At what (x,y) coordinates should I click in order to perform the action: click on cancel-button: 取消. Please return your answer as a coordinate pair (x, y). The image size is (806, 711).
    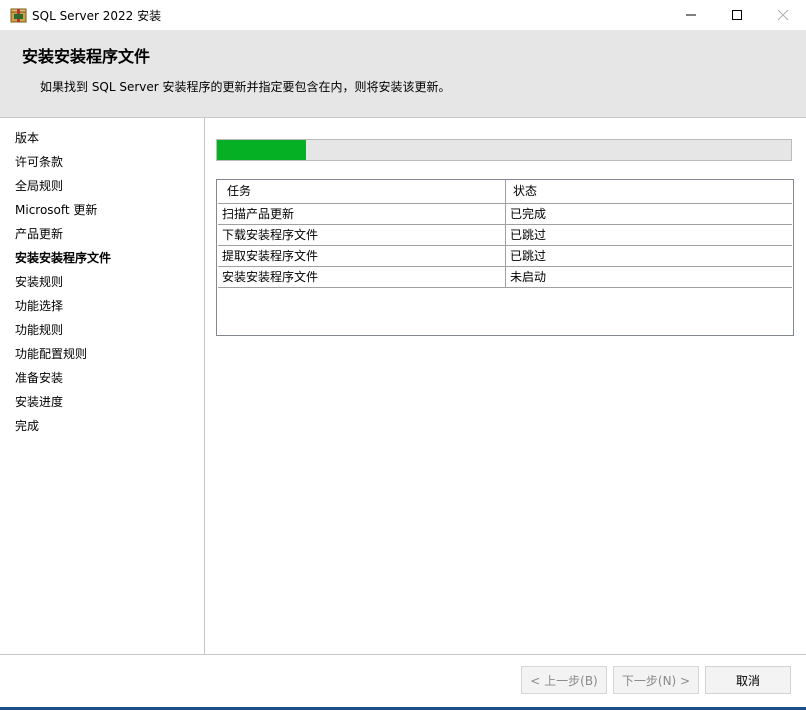
    Looking at the image, I should click on (748, 680).